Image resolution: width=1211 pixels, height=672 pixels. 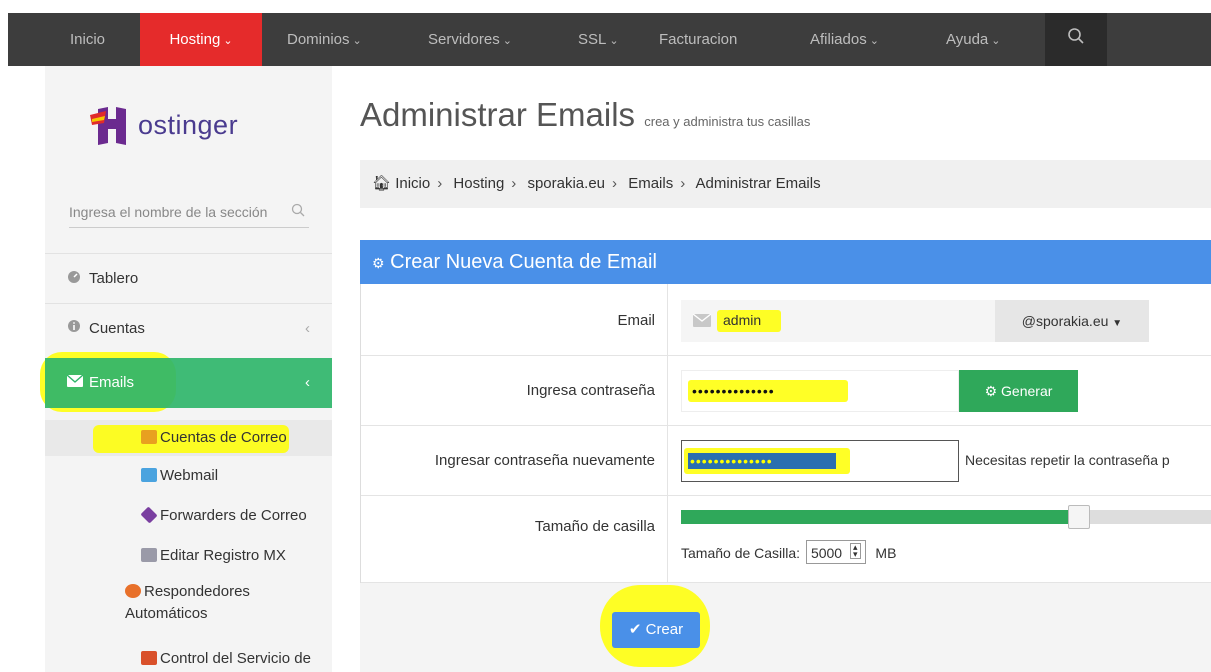 I want to click on form-row-email: Email admin @sporakia.eu ▼, so click(x=786, y=320).